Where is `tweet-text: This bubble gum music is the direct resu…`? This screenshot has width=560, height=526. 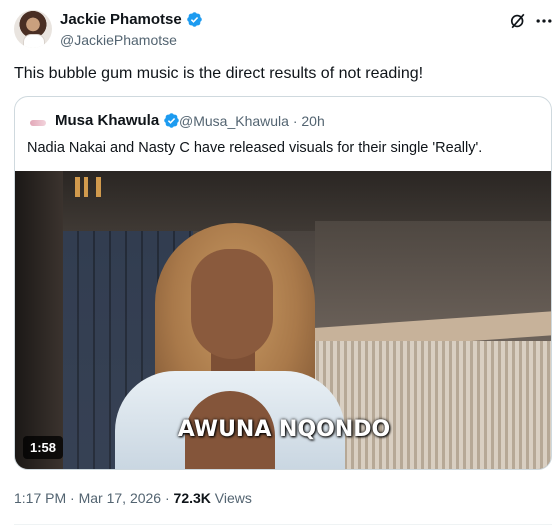
tweet-text: This bubble gum music is the direct resu… is located at coordinates (219, 73).